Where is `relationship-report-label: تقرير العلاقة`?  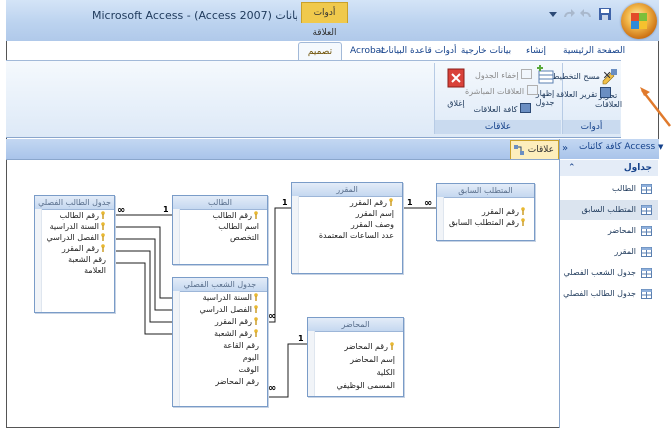
relationship-report-label: تقرير العلاقة is located at coordinates (577, 94).